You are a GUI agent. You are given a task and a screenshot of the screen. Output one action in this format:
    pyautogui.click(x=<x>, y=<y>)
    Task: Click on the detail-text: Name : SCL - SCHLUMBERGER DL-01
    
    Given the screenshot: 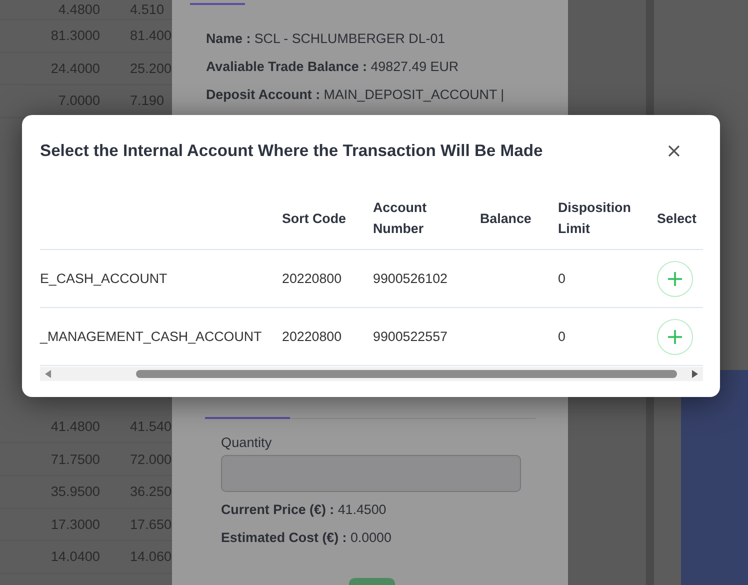 What is the action you would take?
    pyautogui.click(x=326, y=39)
    